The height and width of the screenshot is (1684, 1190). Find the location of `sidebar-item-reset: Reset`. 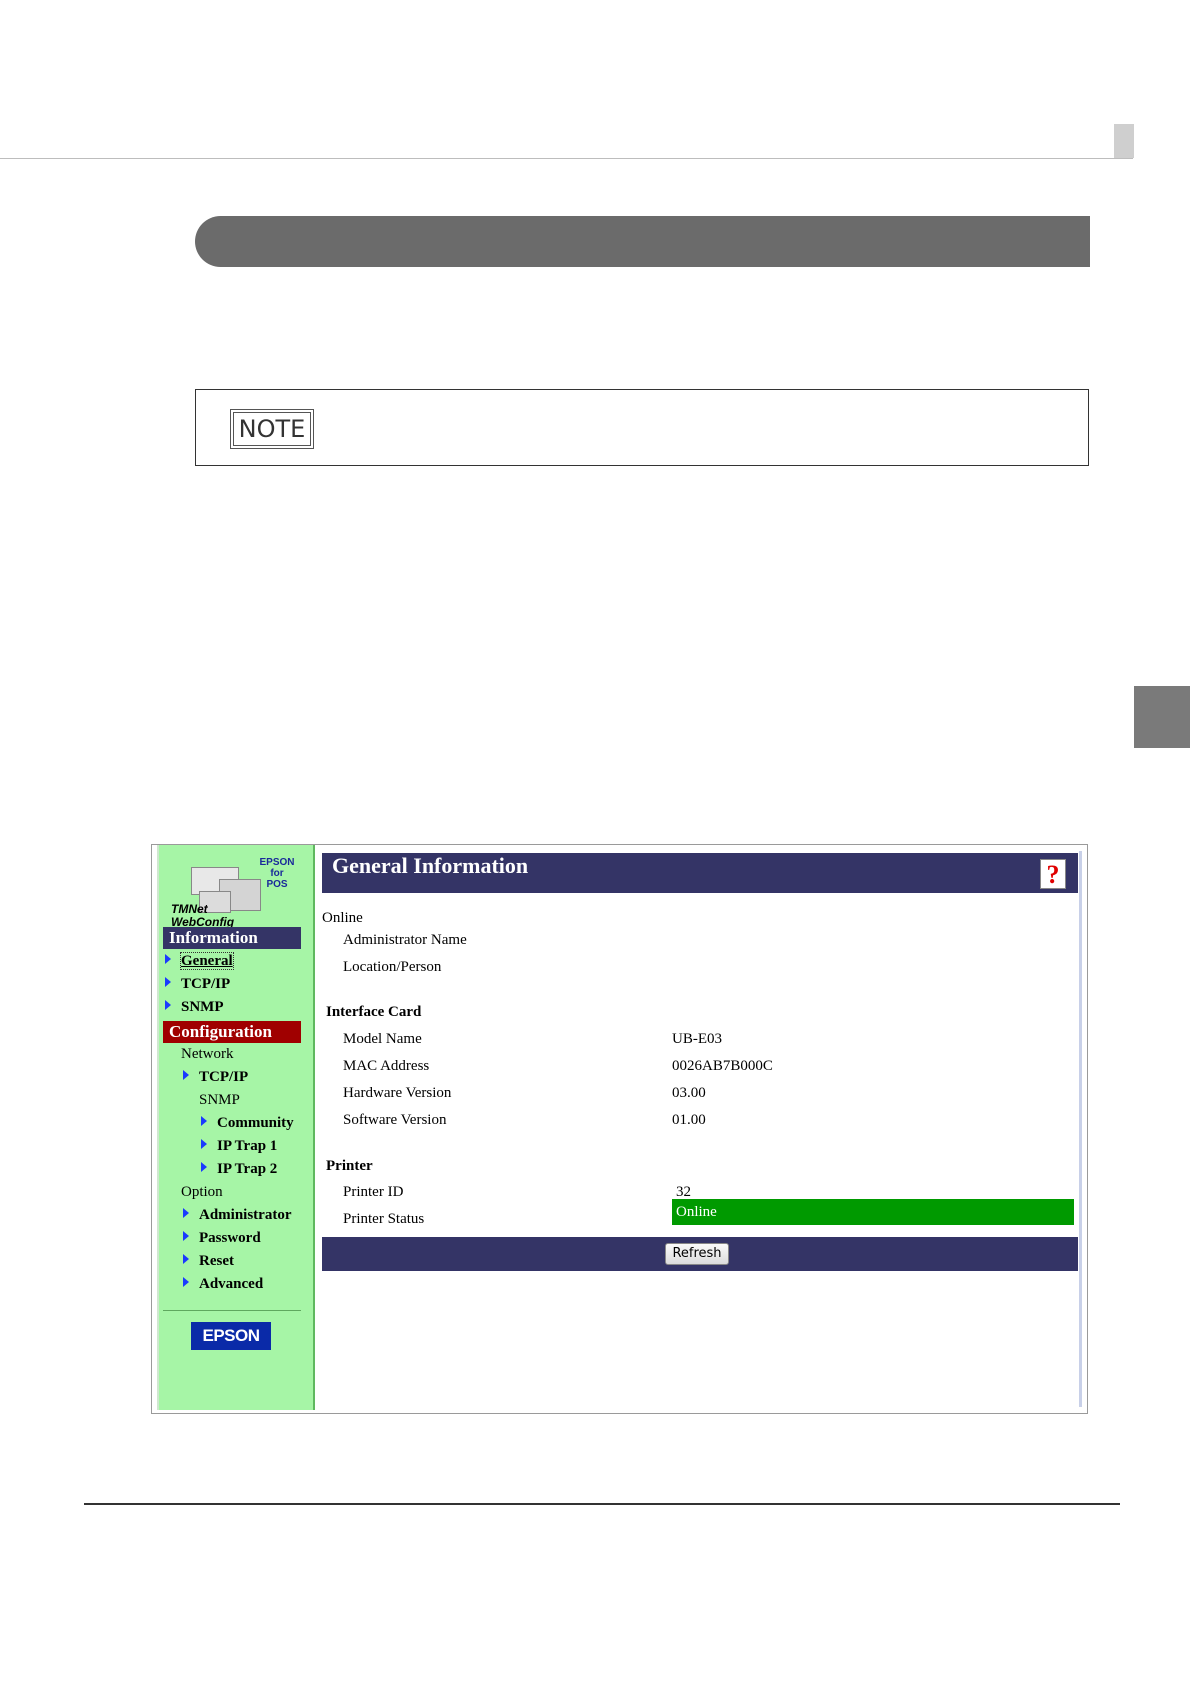

sidebar-item-reset: Reset is located at coordinates (208, 1261).